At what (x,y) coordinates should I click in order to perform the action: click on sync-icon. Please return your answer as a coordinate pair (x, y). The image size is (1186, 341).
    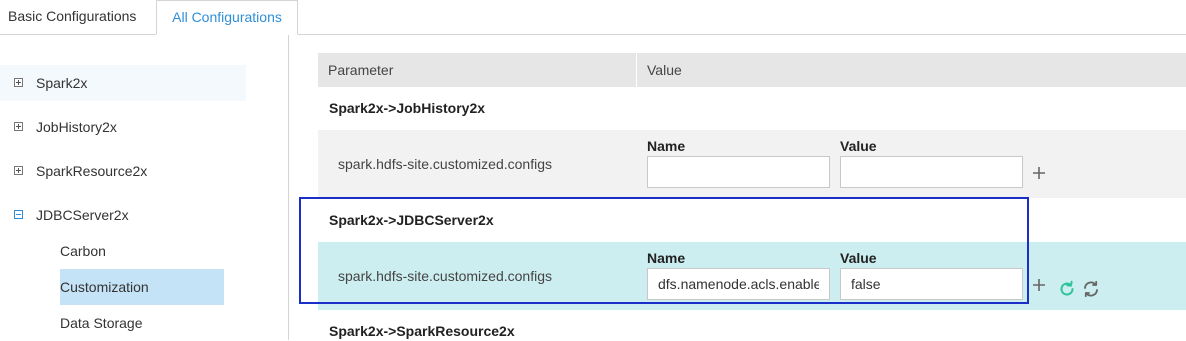
    Looking at the image, I should click on (1091, 289).